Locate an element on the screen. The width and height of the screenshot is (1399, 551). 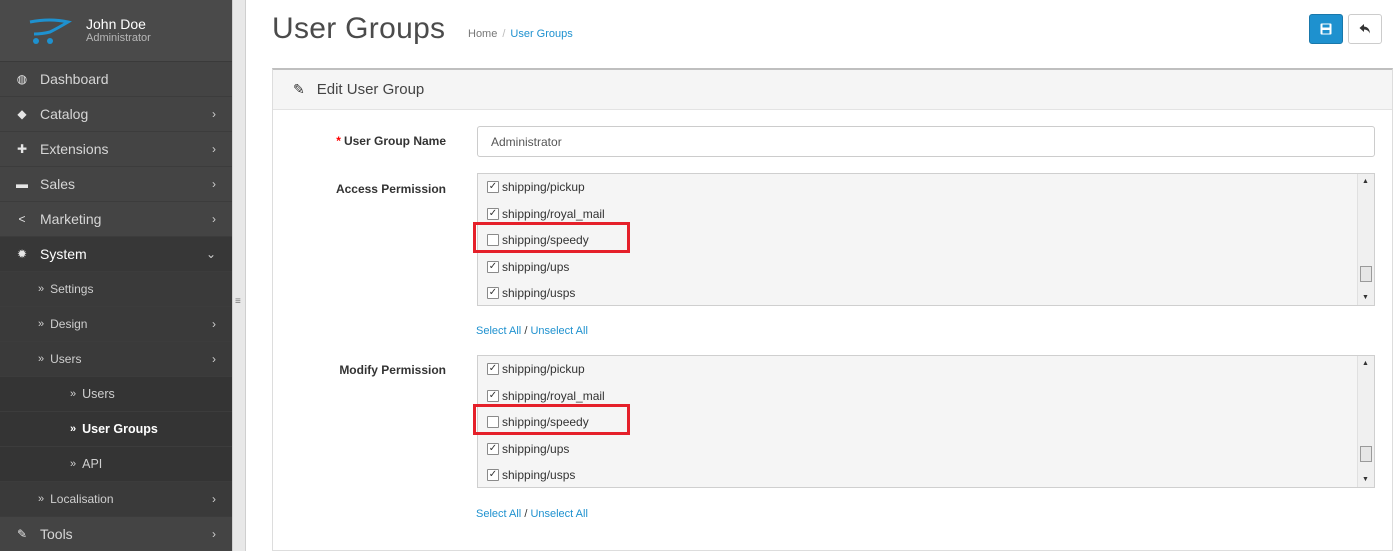
panel-title: Edit User Group is located at coordinates (370, 89).